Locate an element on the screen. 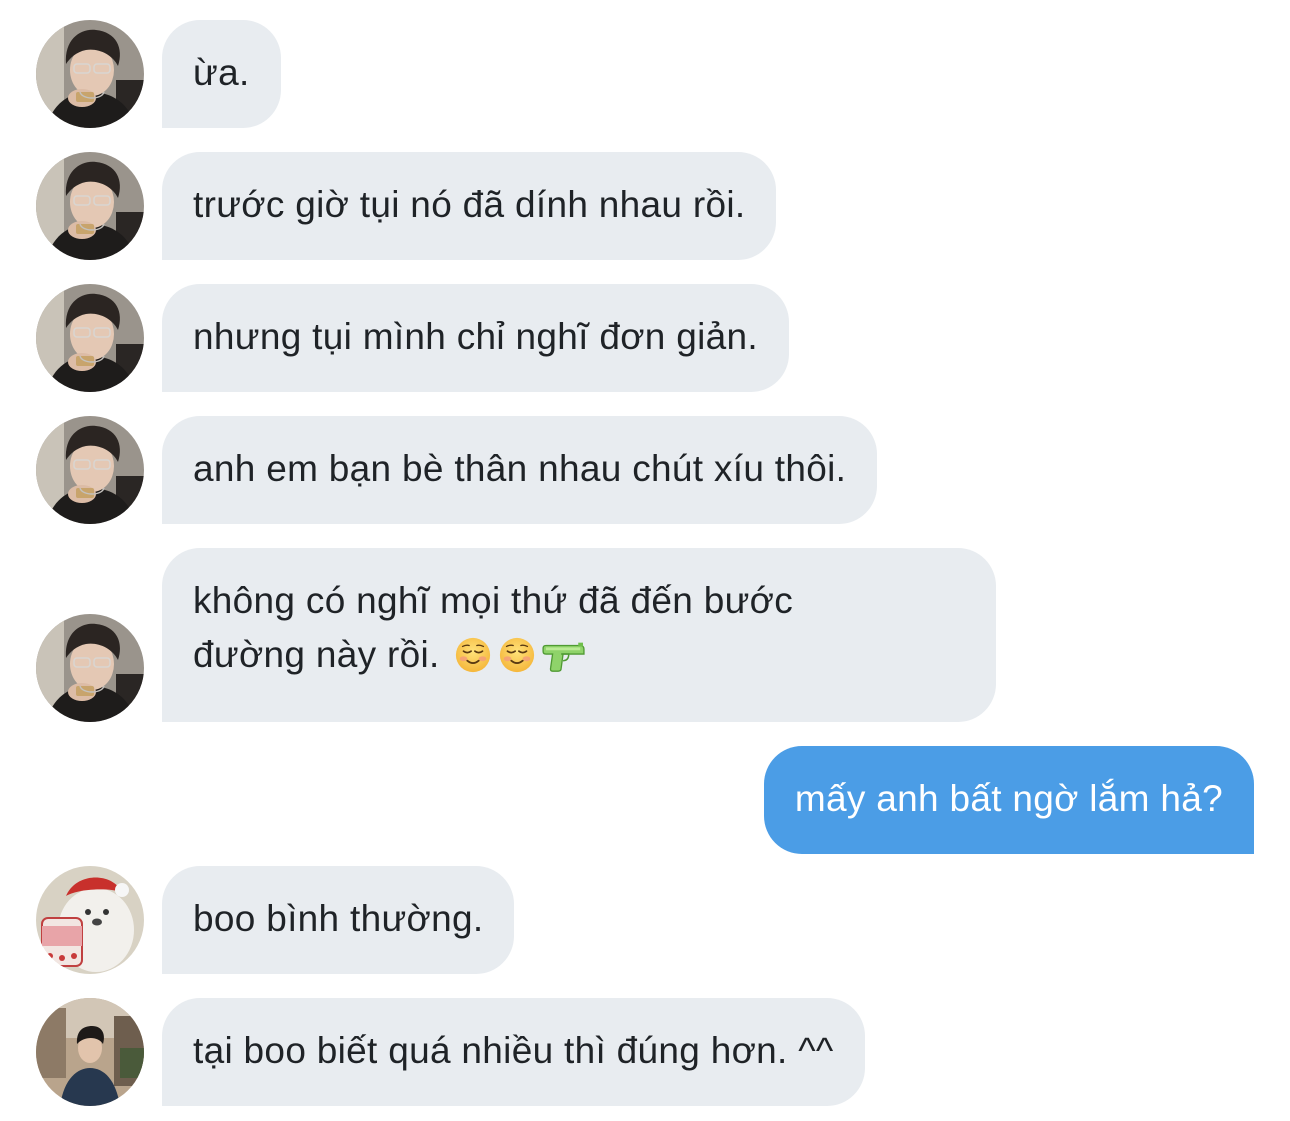 Image resolution: width=1290 pixels, height=1121 pixels. message-text: boo bình thường. is located at coordinates (338, 918).